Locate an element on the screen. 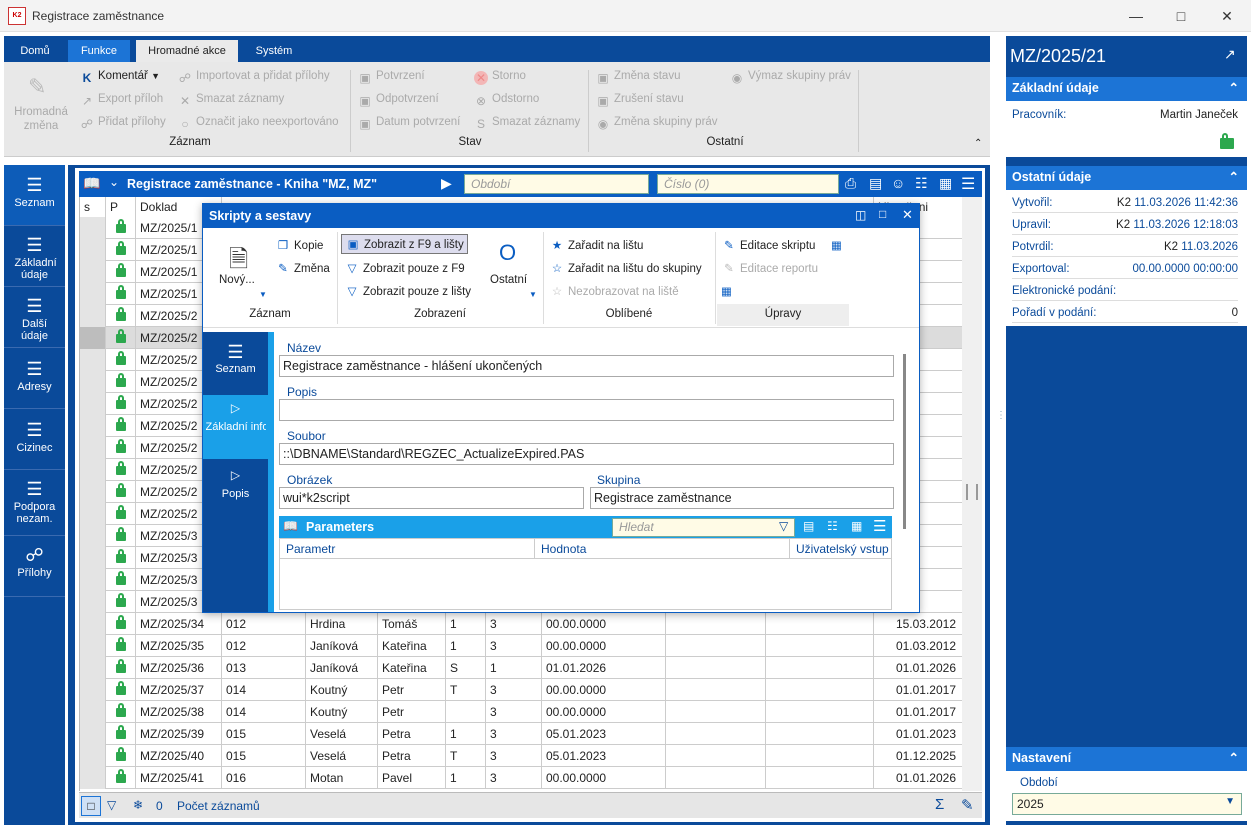 The image size is (1251, 829). period-select: 2025 ▼ is located at coordinates (1127, 804).